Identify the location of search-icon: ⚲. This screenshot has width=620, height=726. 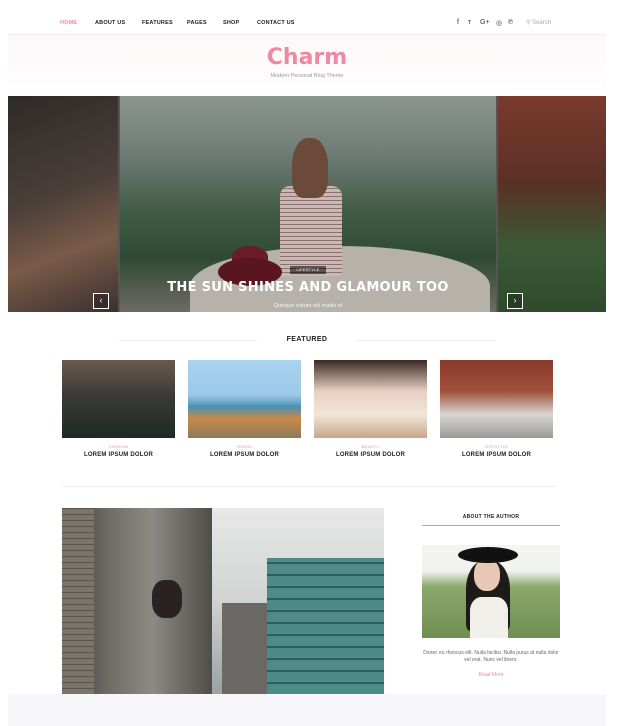
(528, 23).